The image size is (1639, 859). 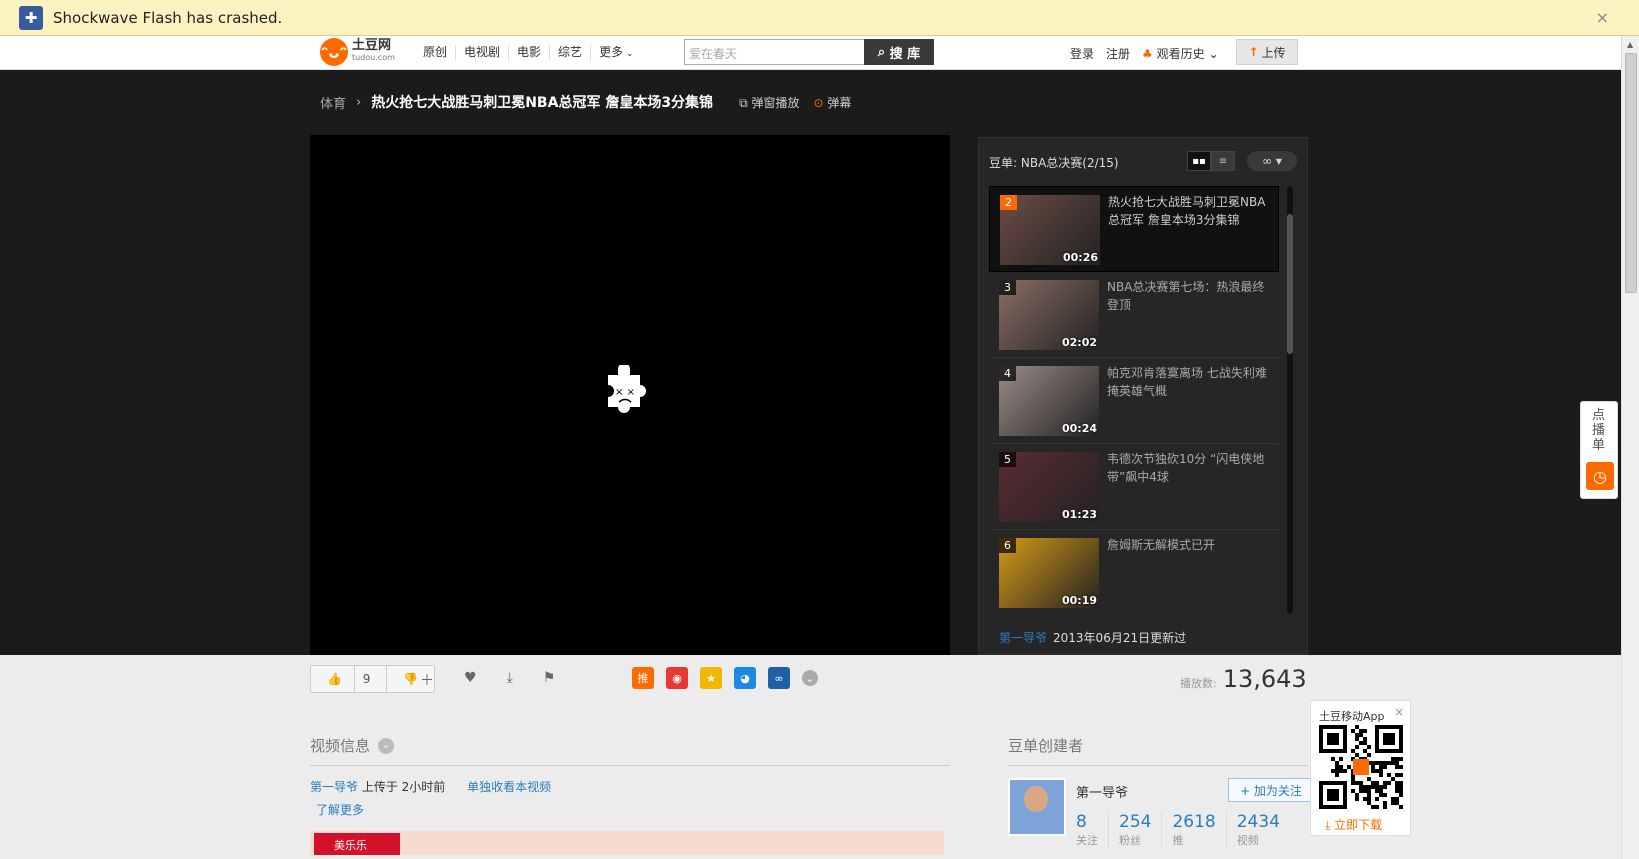 What do you see at coordinates (1046, 746) in the screenshot?
I see `creator-title: 豆单创建者` at bounding box center [1046, 746].